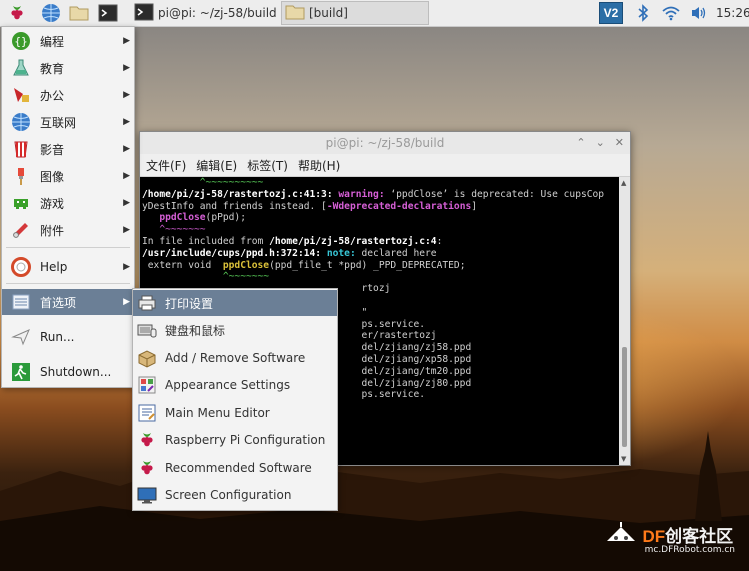 The image size is (749, 571). Describe the element at coordinates (68, 149) in the screenshot. I see `menu-item-sound-video: 影音 ▶` at that location.